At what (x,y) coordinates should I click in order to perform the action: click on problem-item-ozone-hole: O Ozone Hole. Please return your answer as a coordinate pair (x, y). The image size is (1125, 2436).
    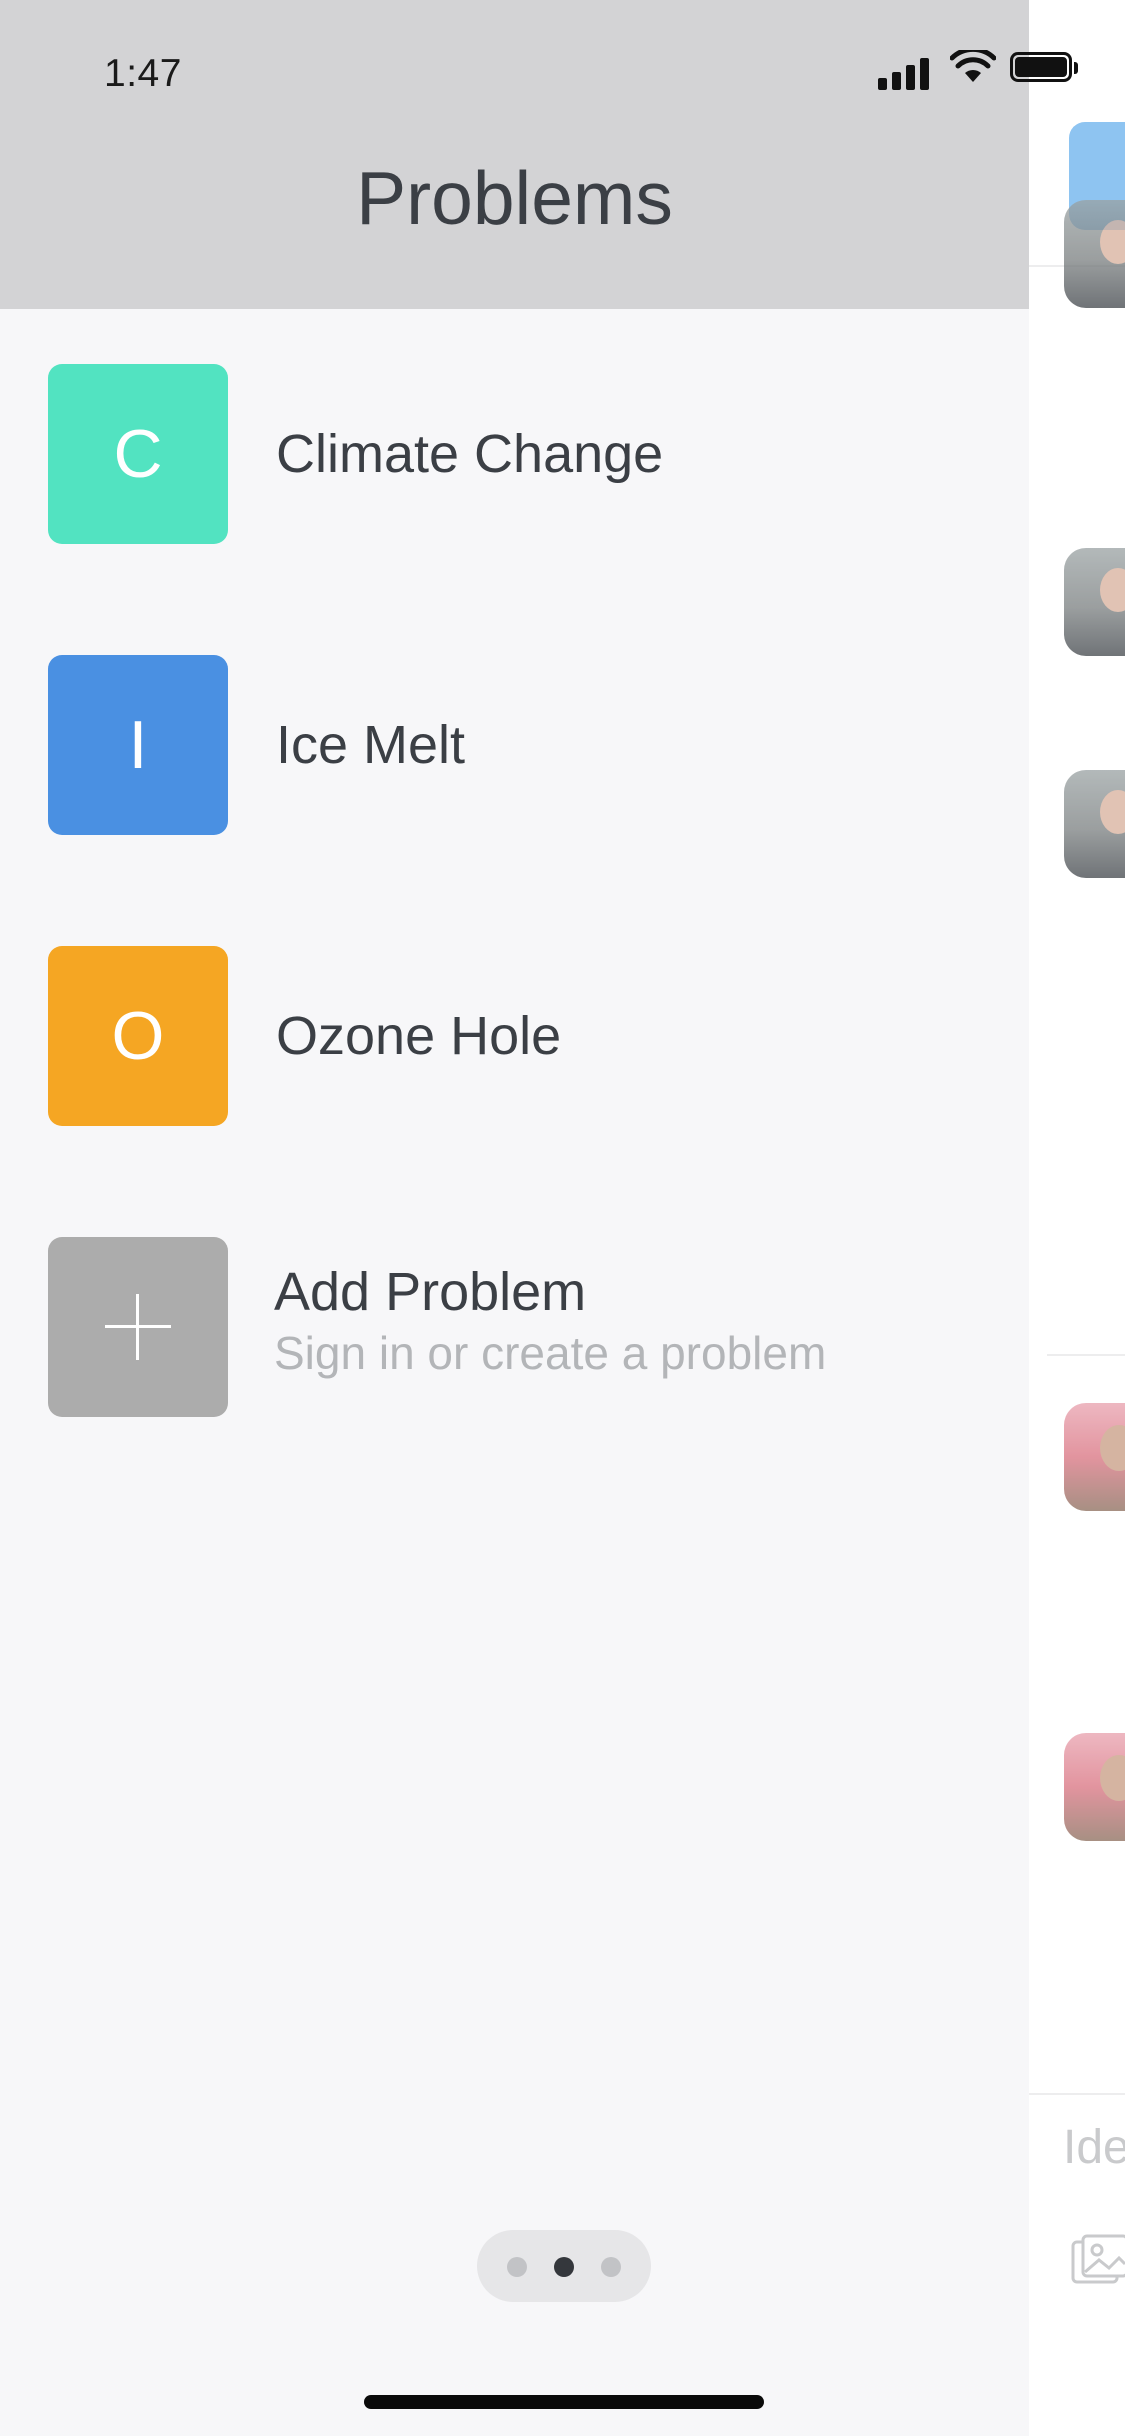
    Looking at the image, I should click on (528, 1036).